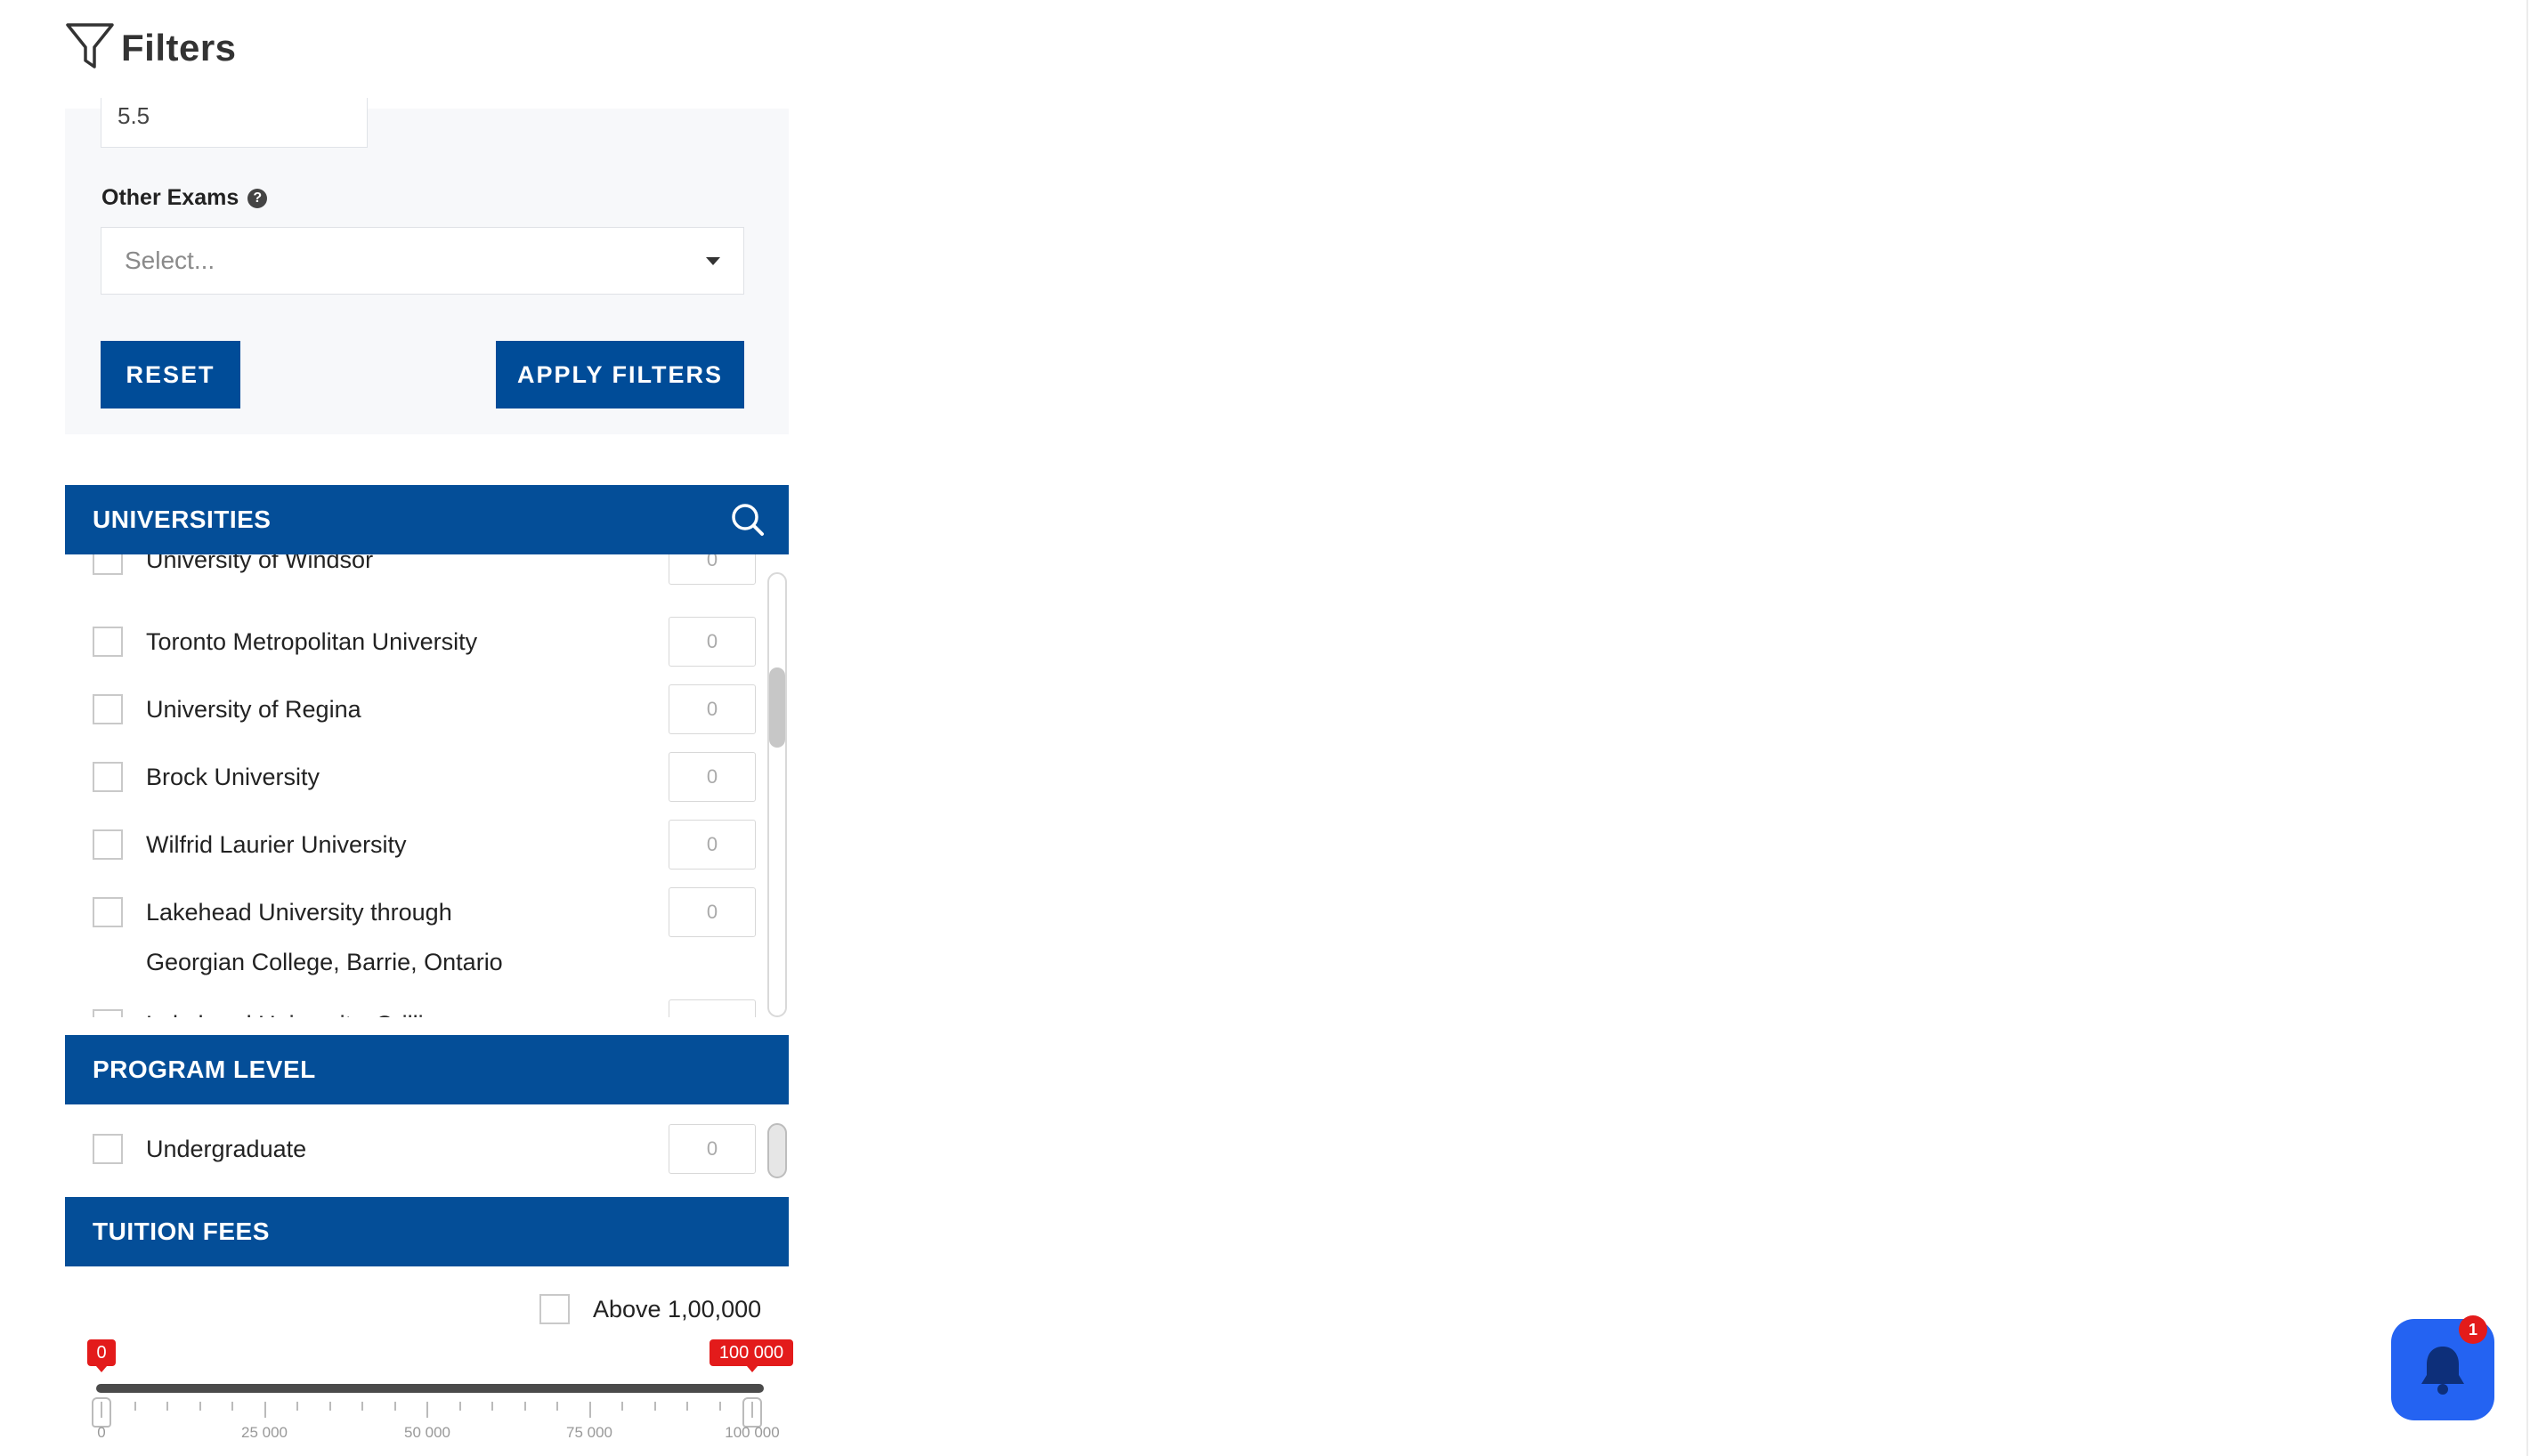 This screenshot has width=2530, height=1456. I want to click on university-label: Wilfrid Laurier University, so click(276, 844).